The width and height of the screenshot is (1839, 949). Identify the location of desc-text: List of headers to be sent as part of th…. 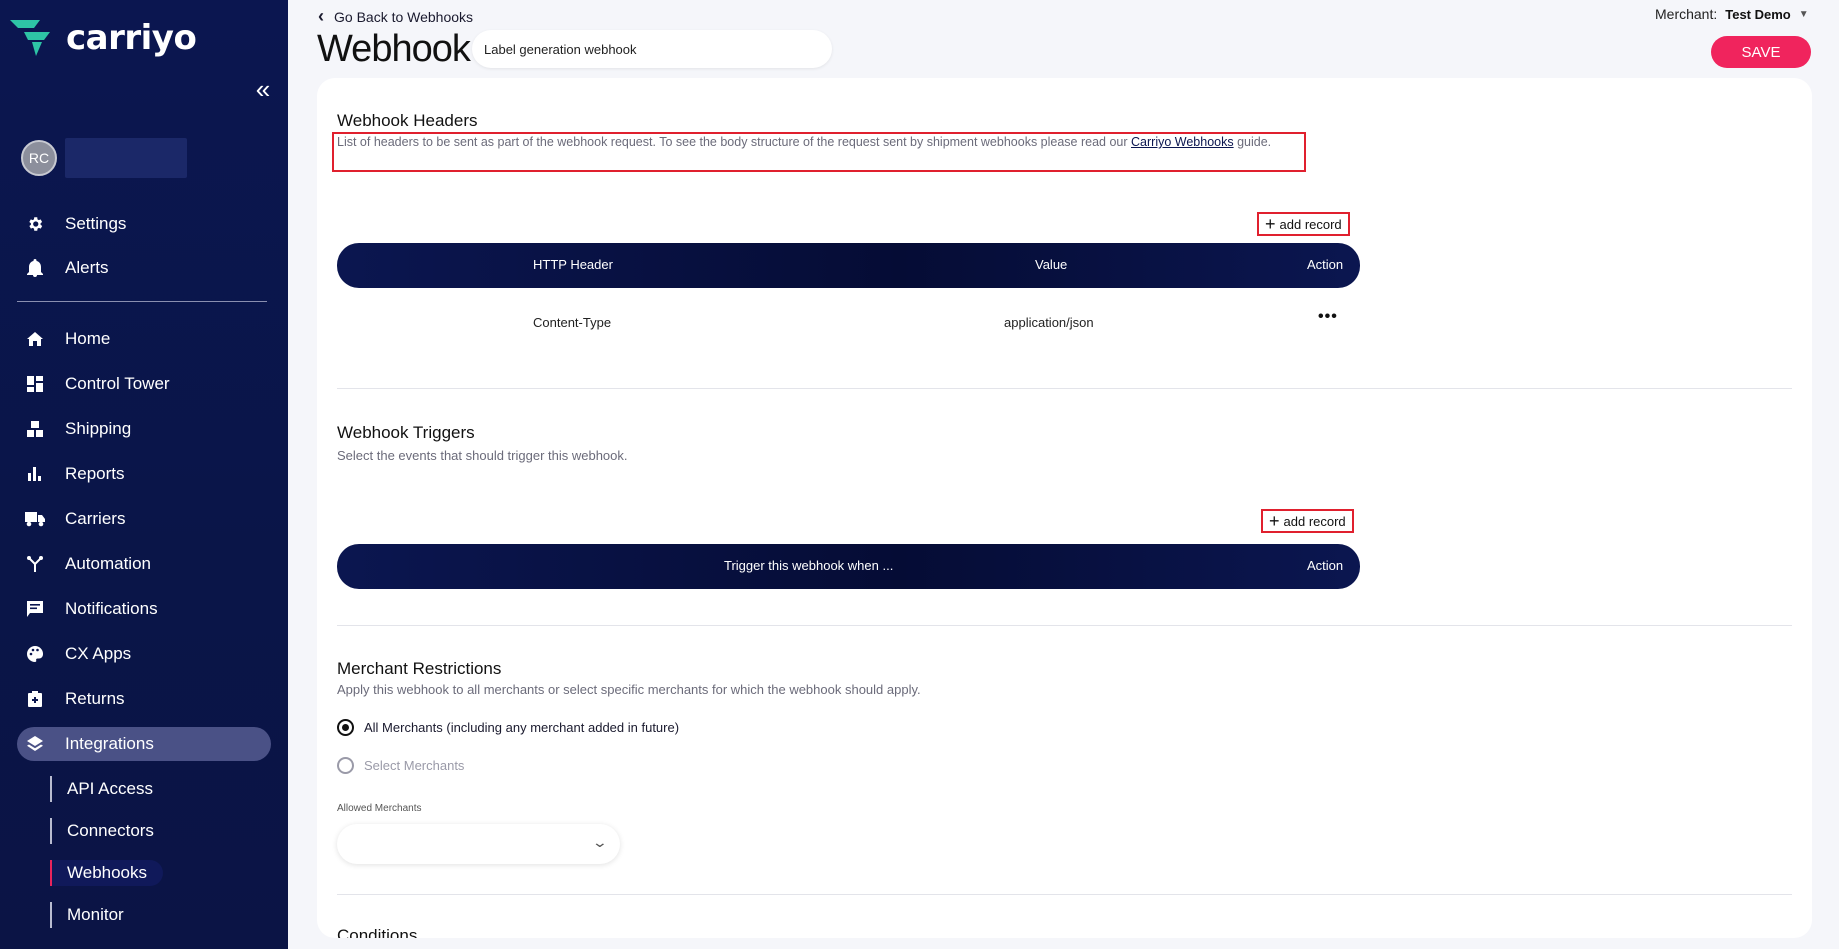
(734, 142).